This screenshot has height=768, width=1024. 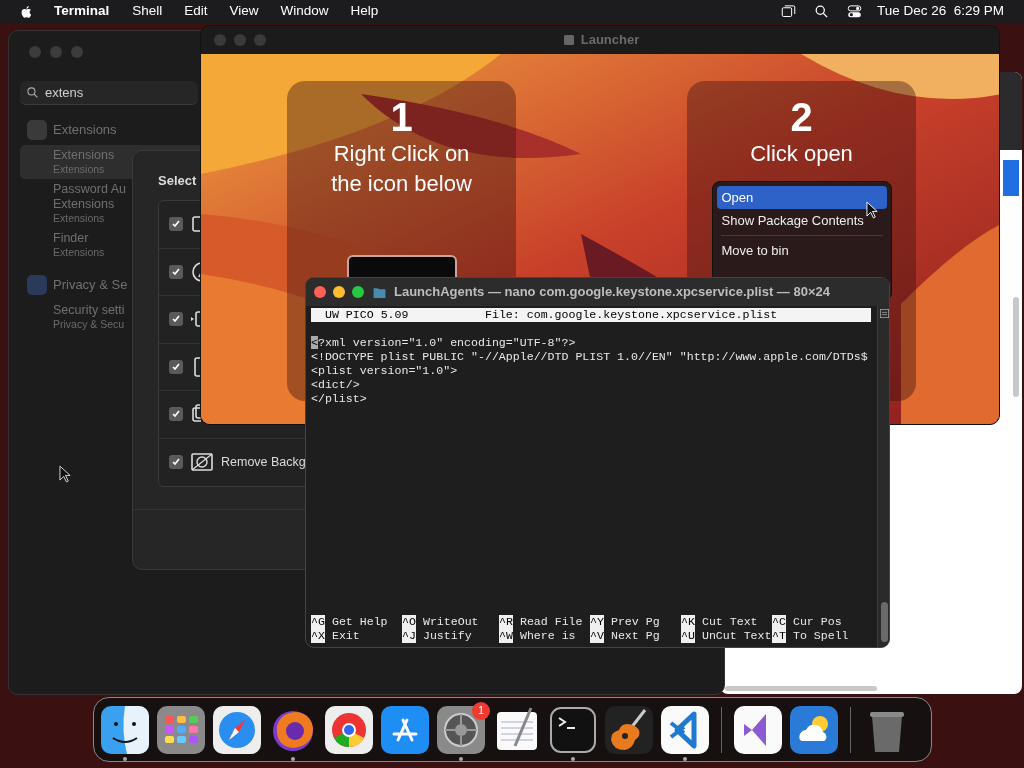 I want to click on code-line: <!DOCTYPE plist PUBLIC "-//Apple//DTD PLIST 1.0//EN" "http://www.apple.com/DTDs$, so click(x=590, y=357).